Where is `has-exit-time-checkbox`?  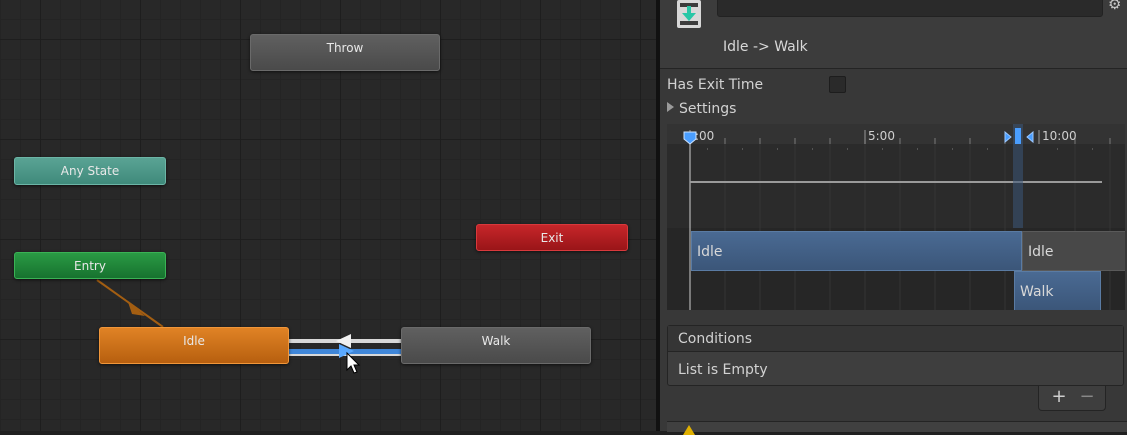
has-exit-time-checkbox is located at coordinates (837, 84).